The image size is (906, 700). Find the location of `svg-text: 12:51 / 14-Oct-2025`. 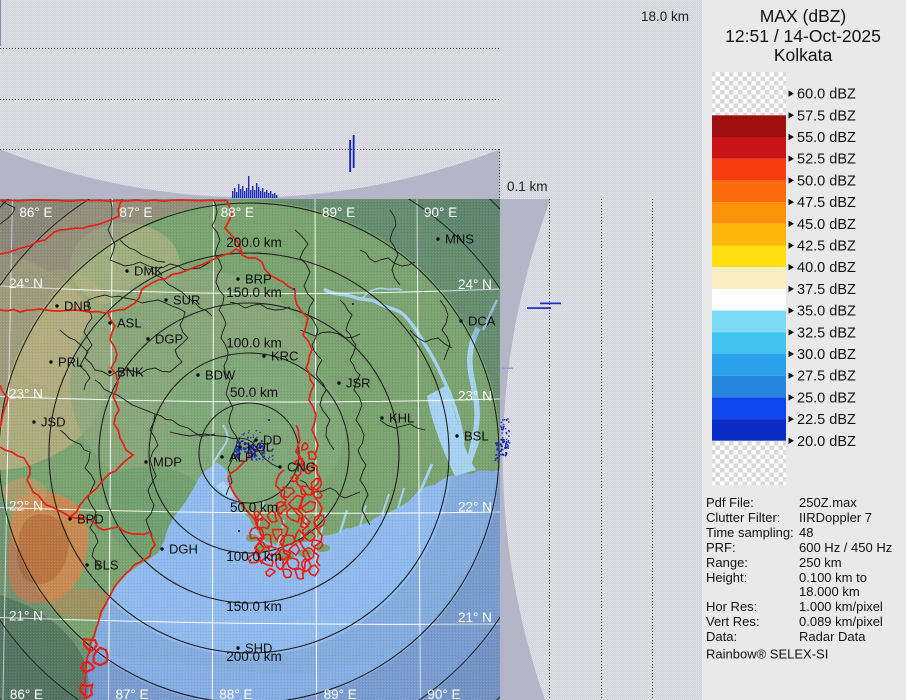

svg-text: 12:51 / 14-Oct-2025 is located at coordinates (803, 36).